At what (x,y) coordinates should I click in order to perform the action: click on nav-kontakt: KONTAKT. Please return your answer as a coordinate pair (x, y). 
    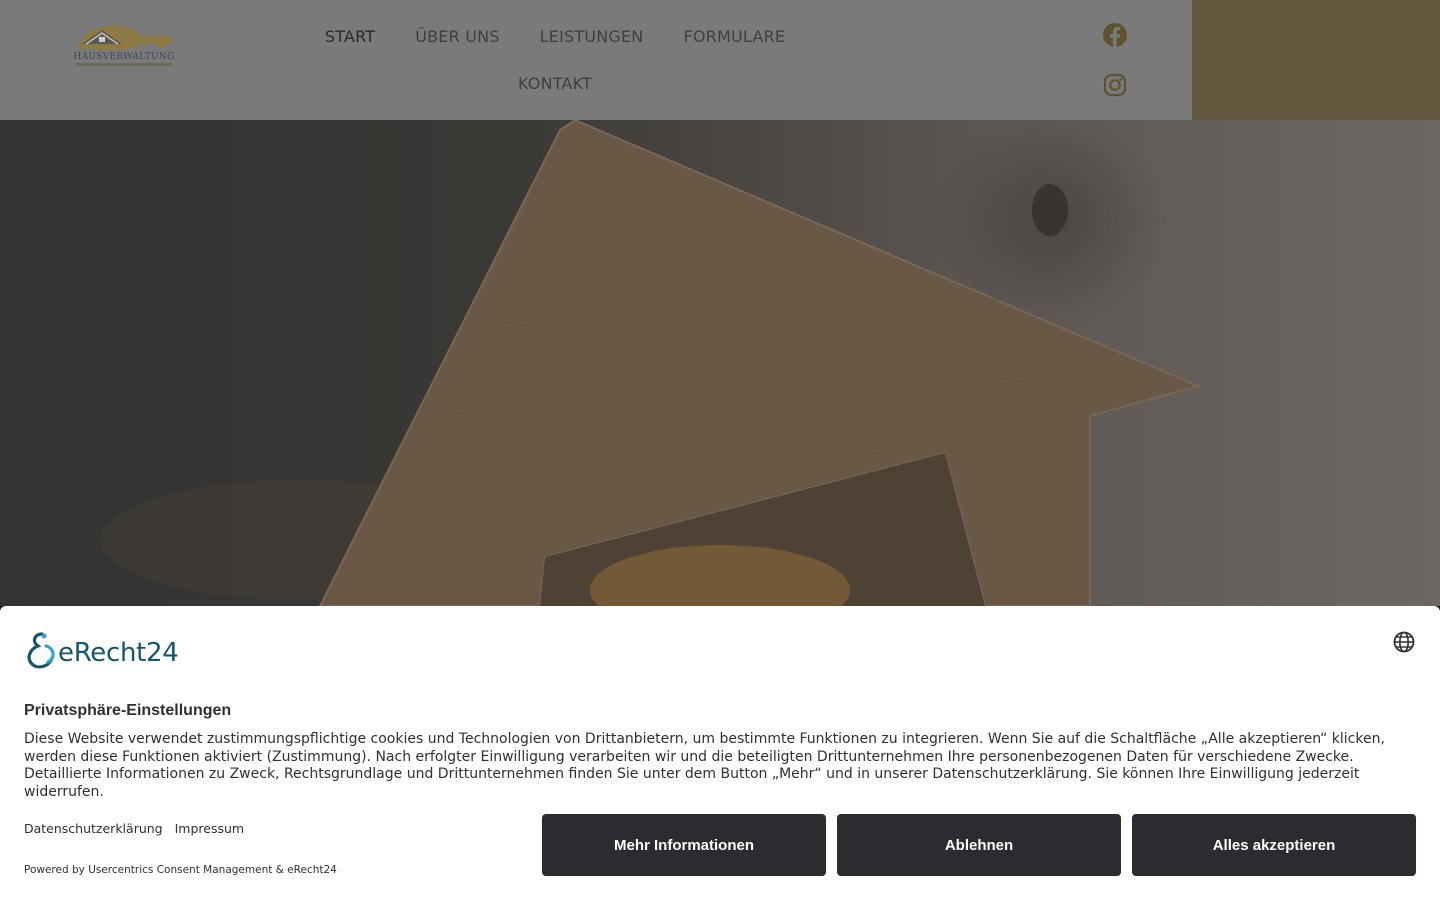
    Looking at the image, I should click on (555, 83).